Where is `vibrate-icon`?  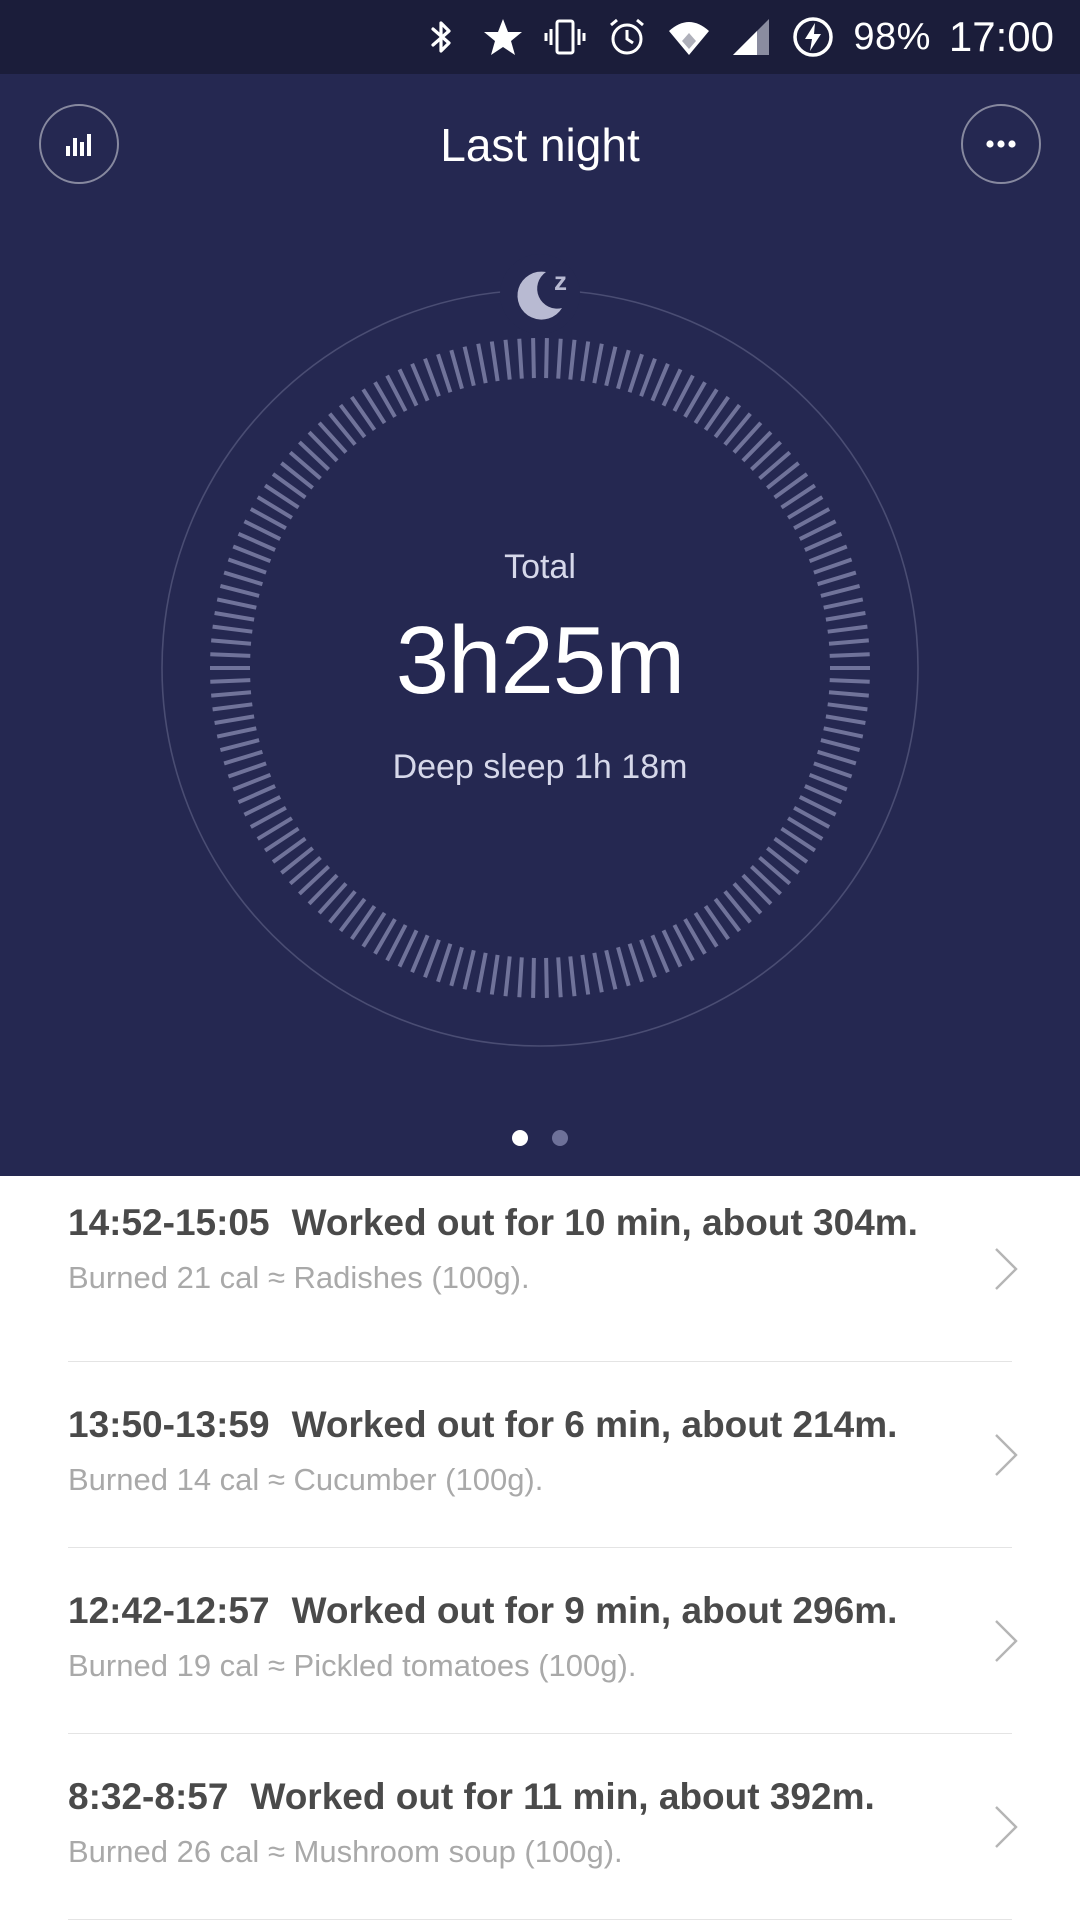 vibrate-icon is located at coordinates (565, 37).